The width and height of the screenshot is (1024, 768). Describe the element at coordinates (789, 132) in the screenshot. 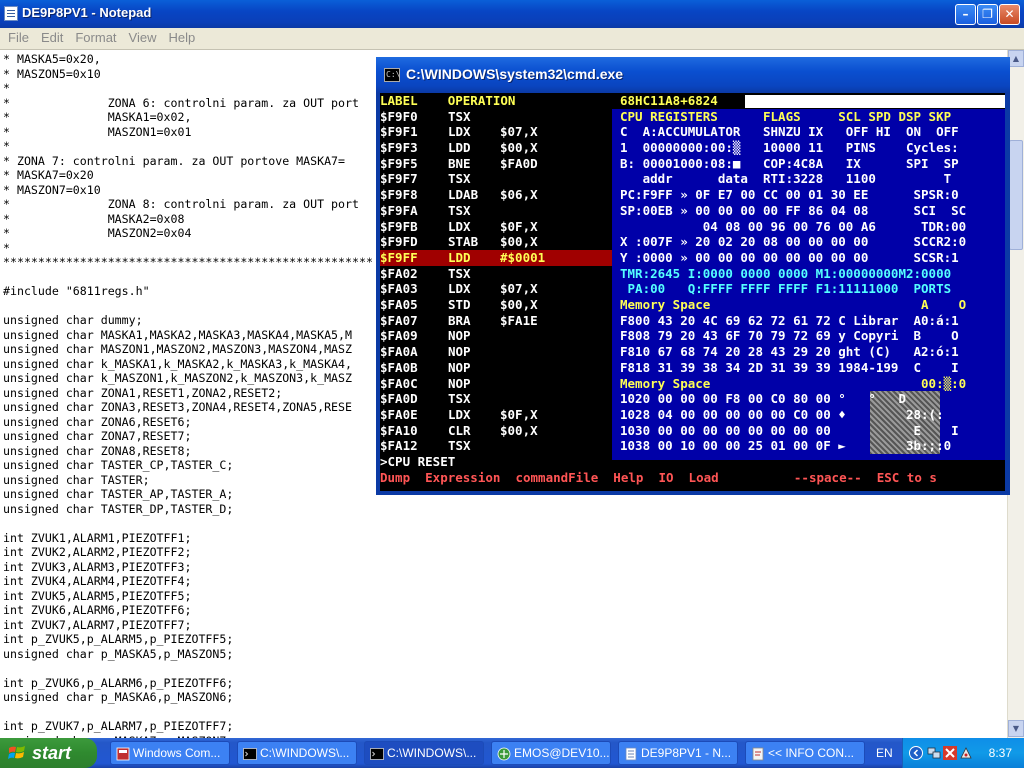

I see `cpu-line: C A:ACCUMULATOR SHNZU IX OFF HI ON OFF` at that location.